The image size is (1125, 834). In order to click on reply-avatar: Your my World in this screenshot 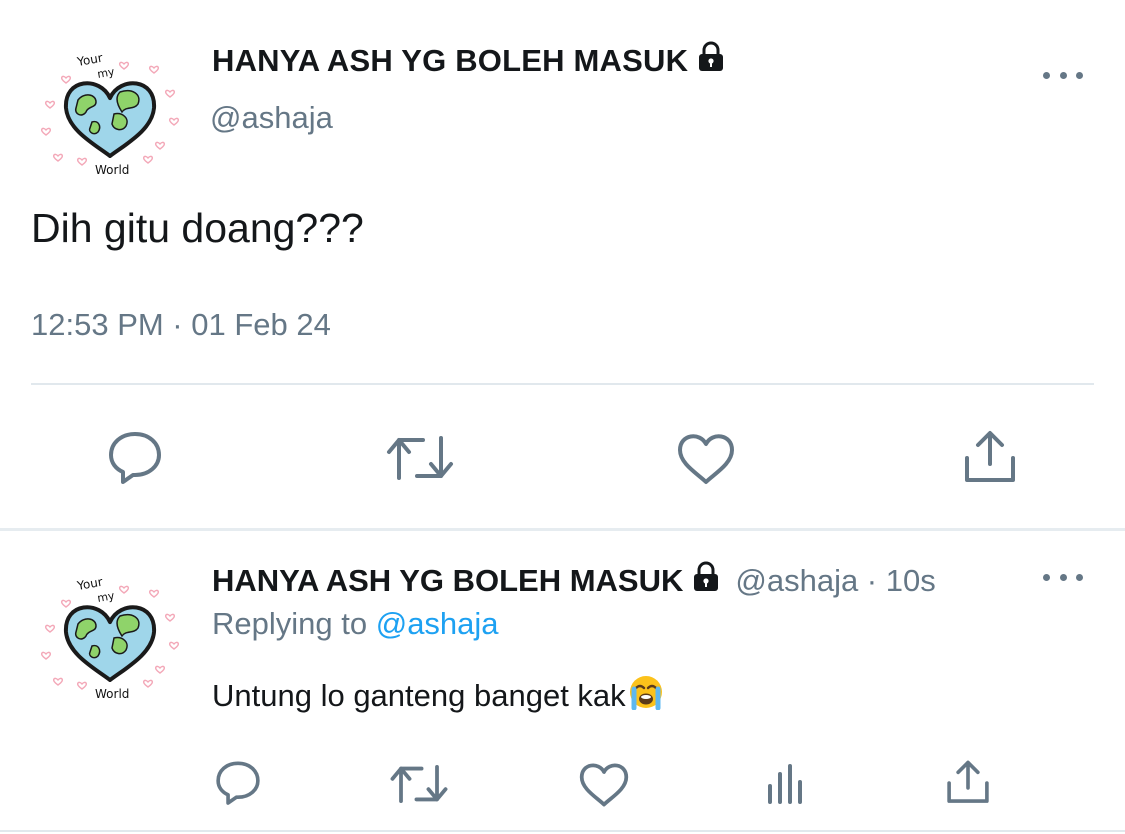, I will do `click(110, 639)`.